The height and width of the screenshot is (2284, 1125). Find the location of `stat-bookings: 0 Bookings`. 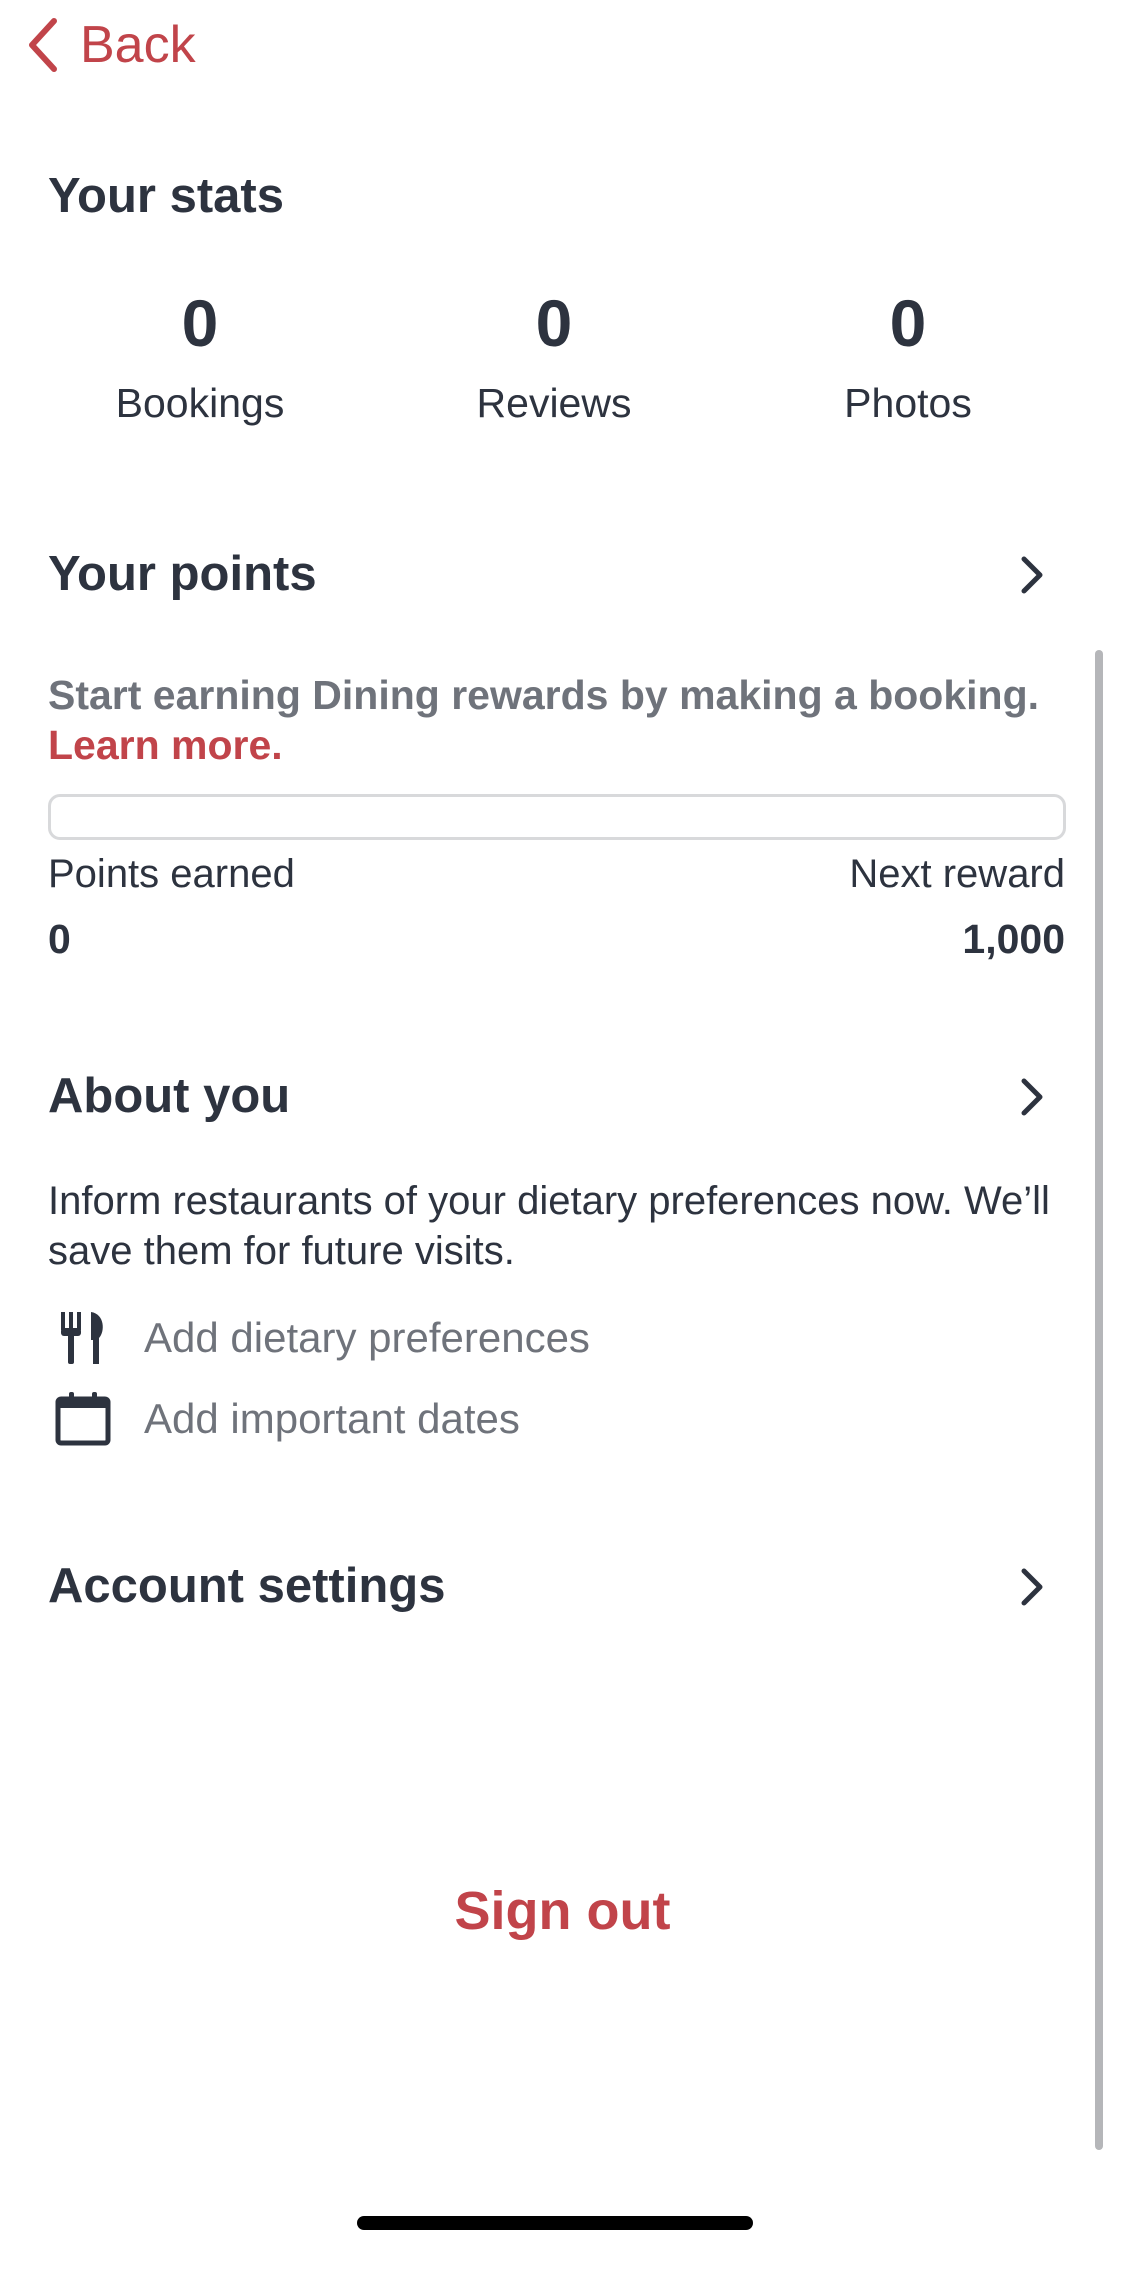

stat-bookings: 0 Bookings is located at coordinates (200, 358).